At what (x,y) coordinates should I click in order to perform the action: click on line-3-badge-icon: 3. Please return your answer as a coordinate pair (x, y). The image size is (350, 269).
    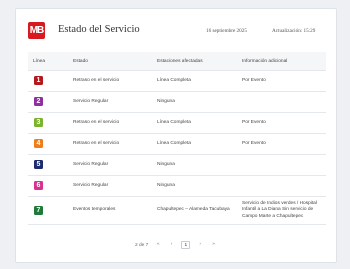
    Looking at the image, I should click on (38, 123).